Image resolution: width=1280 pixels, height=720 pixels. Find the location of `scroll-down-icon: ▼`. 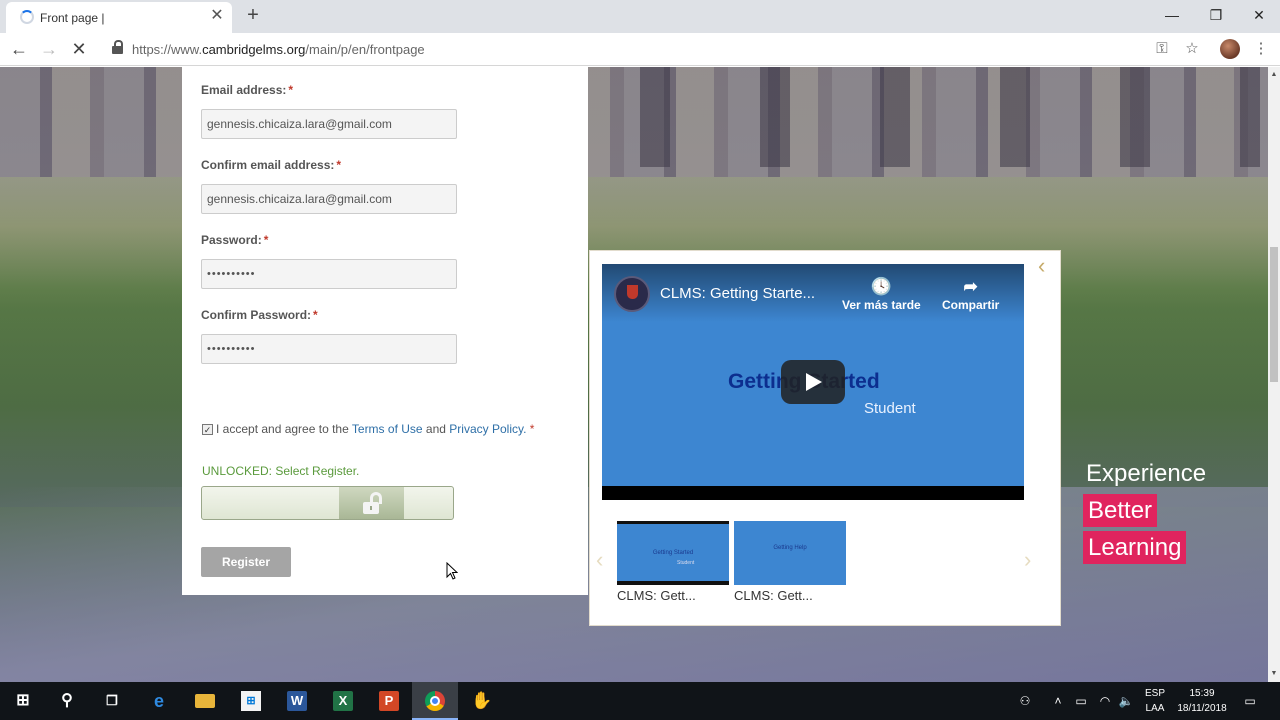

scroll-down-icon: ▼ is located at coordinates (1274, 674).